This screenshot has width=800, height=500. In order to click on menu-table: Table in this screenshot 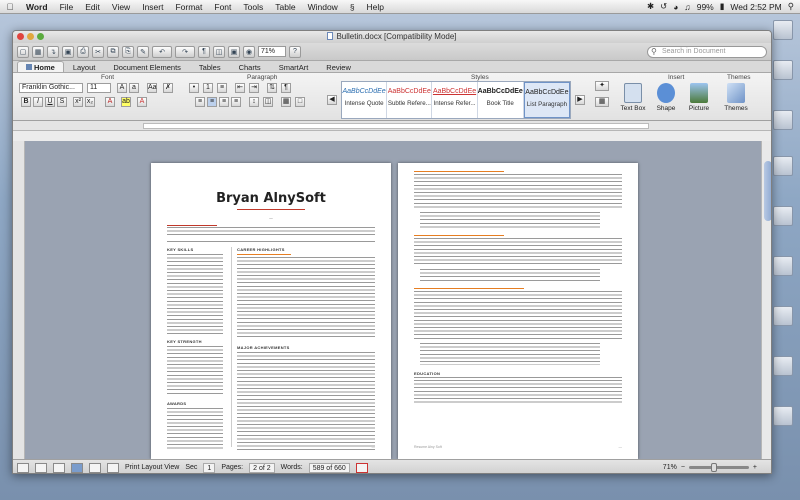, I will do `click(285, 7)`.